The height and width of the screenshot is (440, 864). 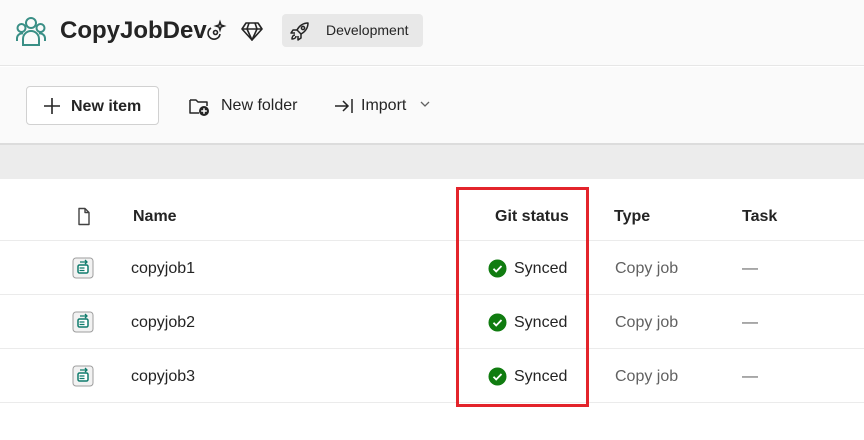 What do you see at coordinates (84, 216) in the screenshot?
I see `file-type-column-icon` at bounding box center [84, 216].